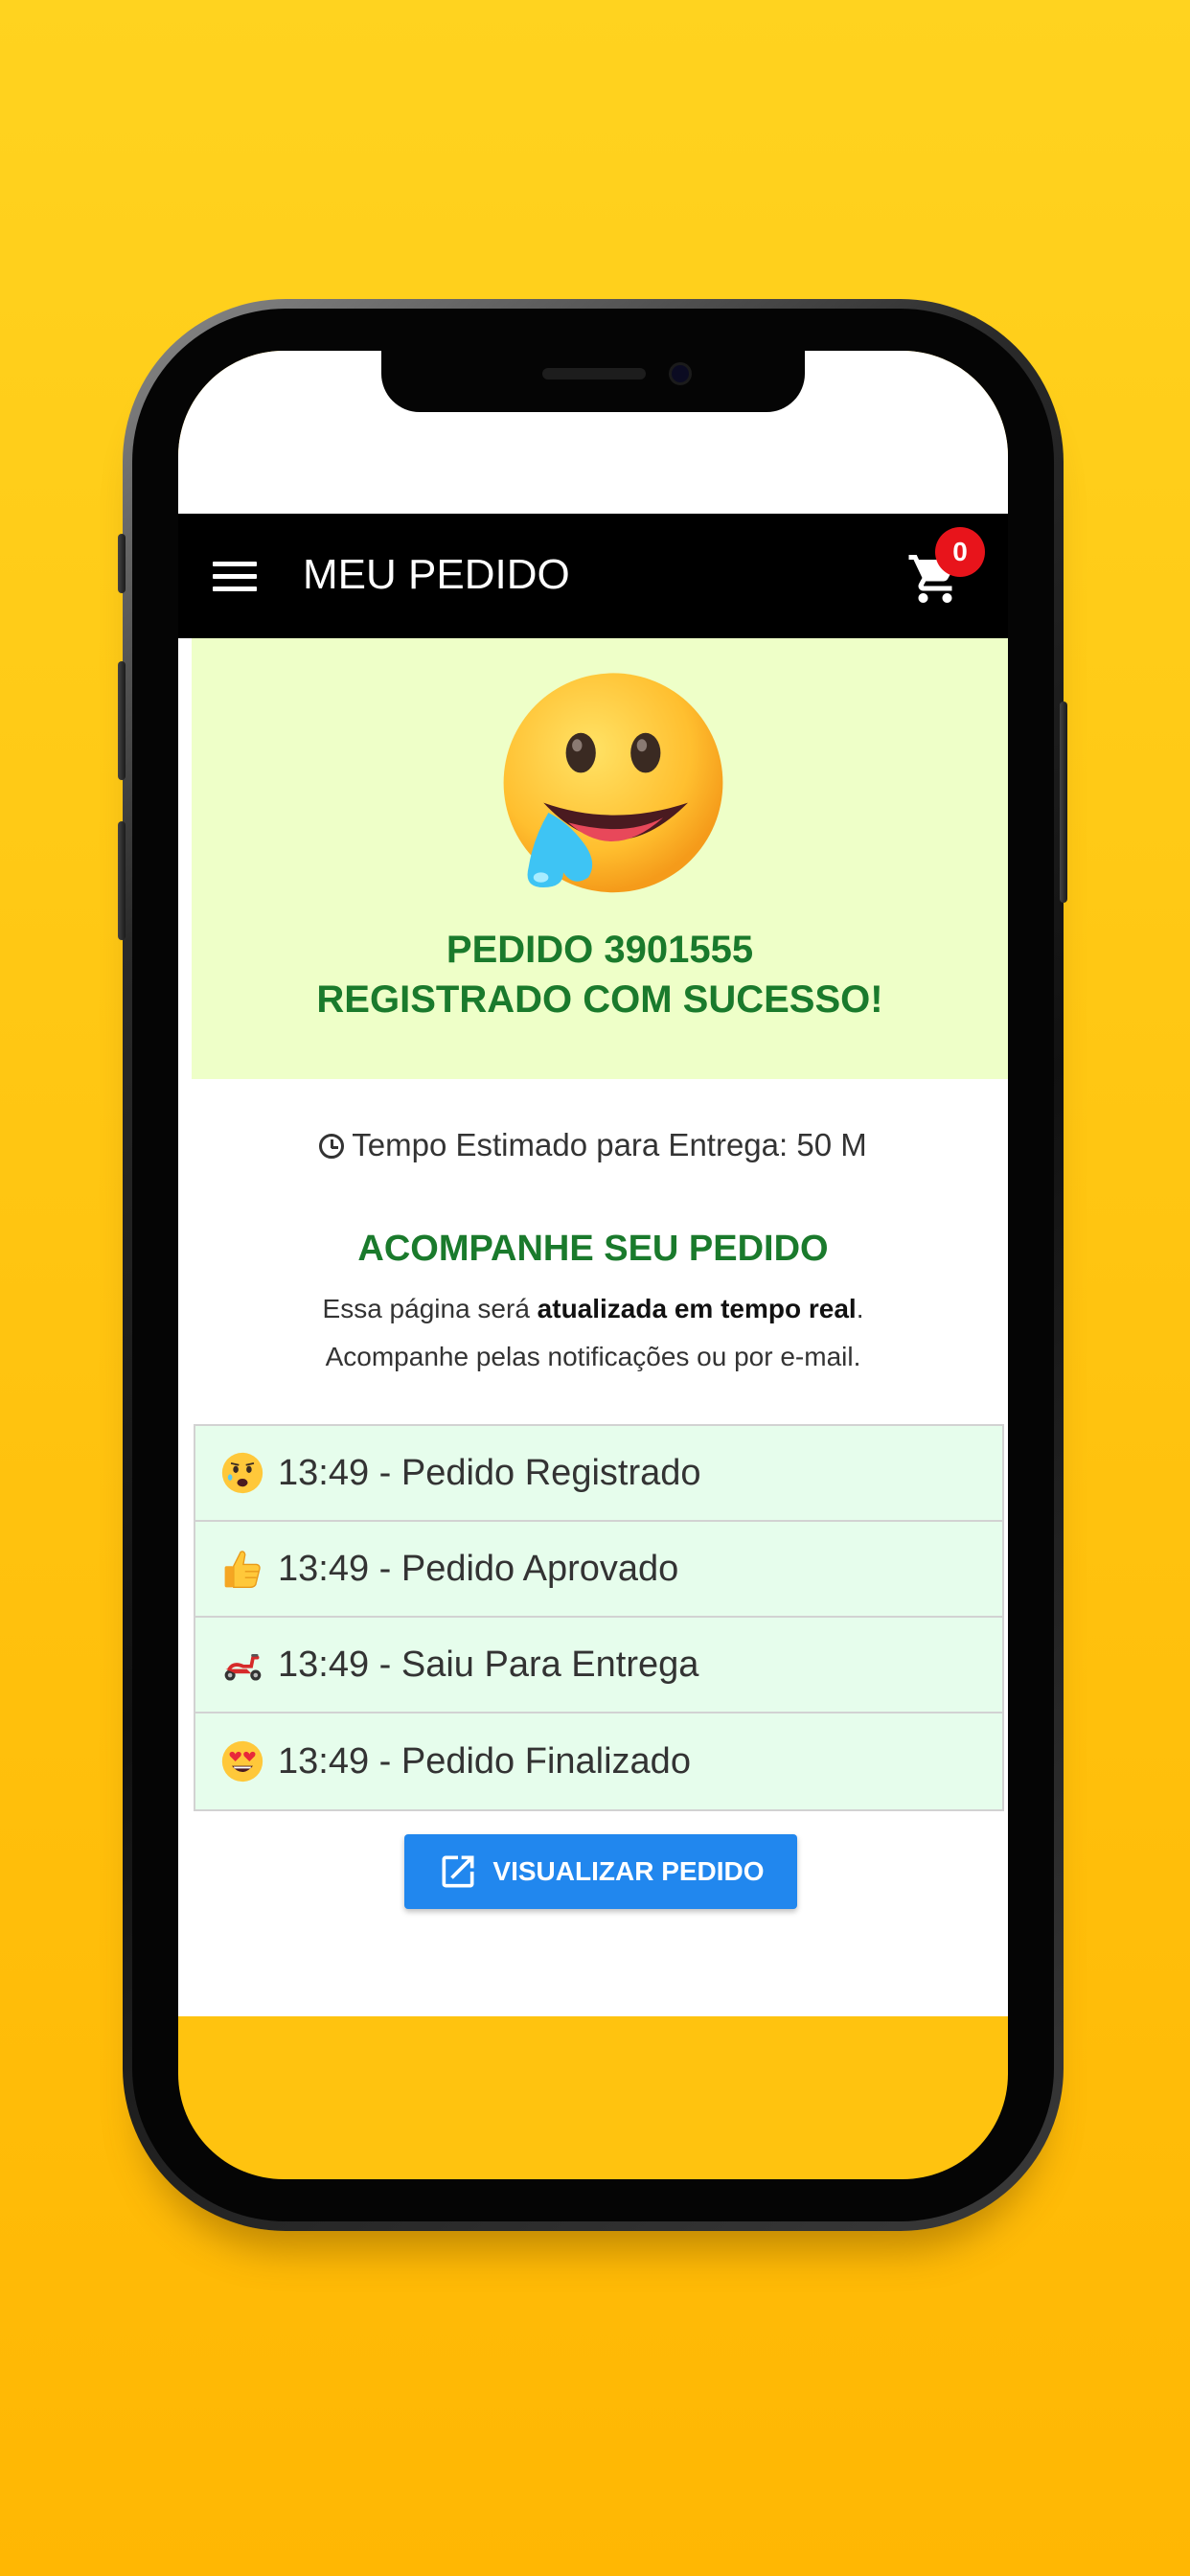 The height and width of the screenshot is (2576, 1190). I want to click on success-banner: PEDIDO 3901555 REGISTRADO COM SUCESSO!, so click(600, 858).